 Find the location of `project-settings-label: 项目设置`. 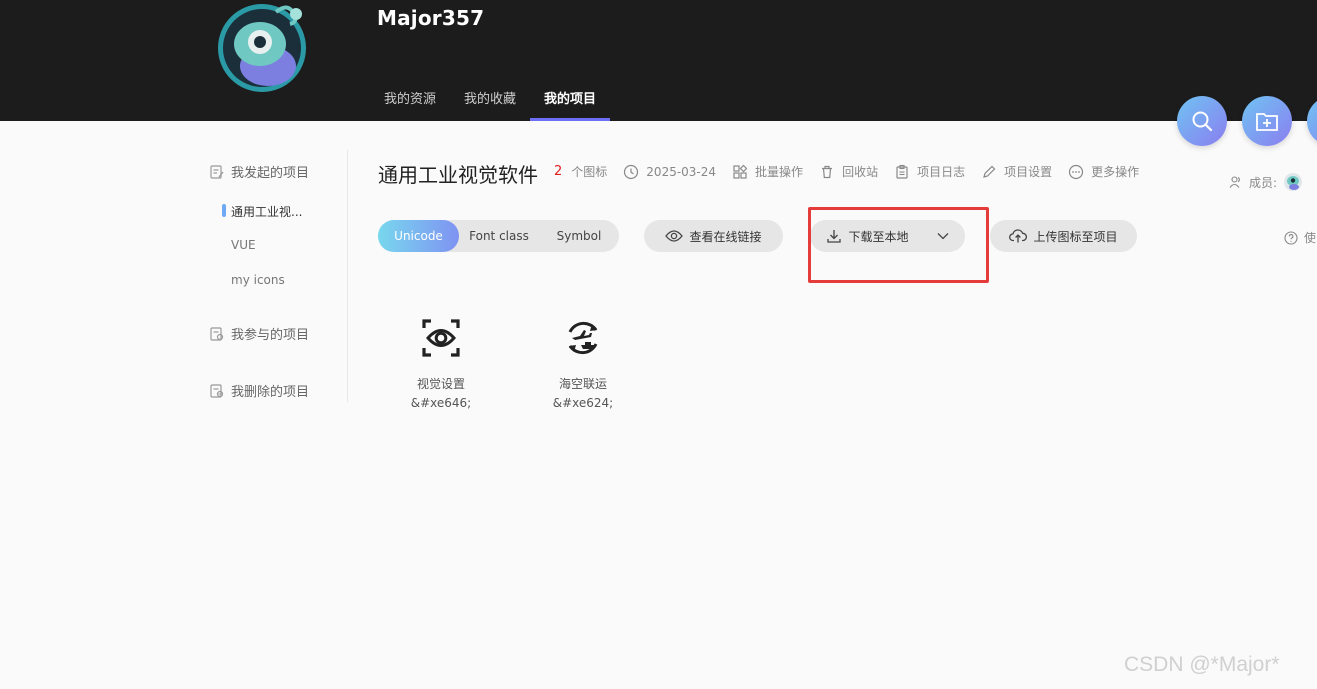

project-settings-label: 项目设置 is located at coordinates (1028, 172).